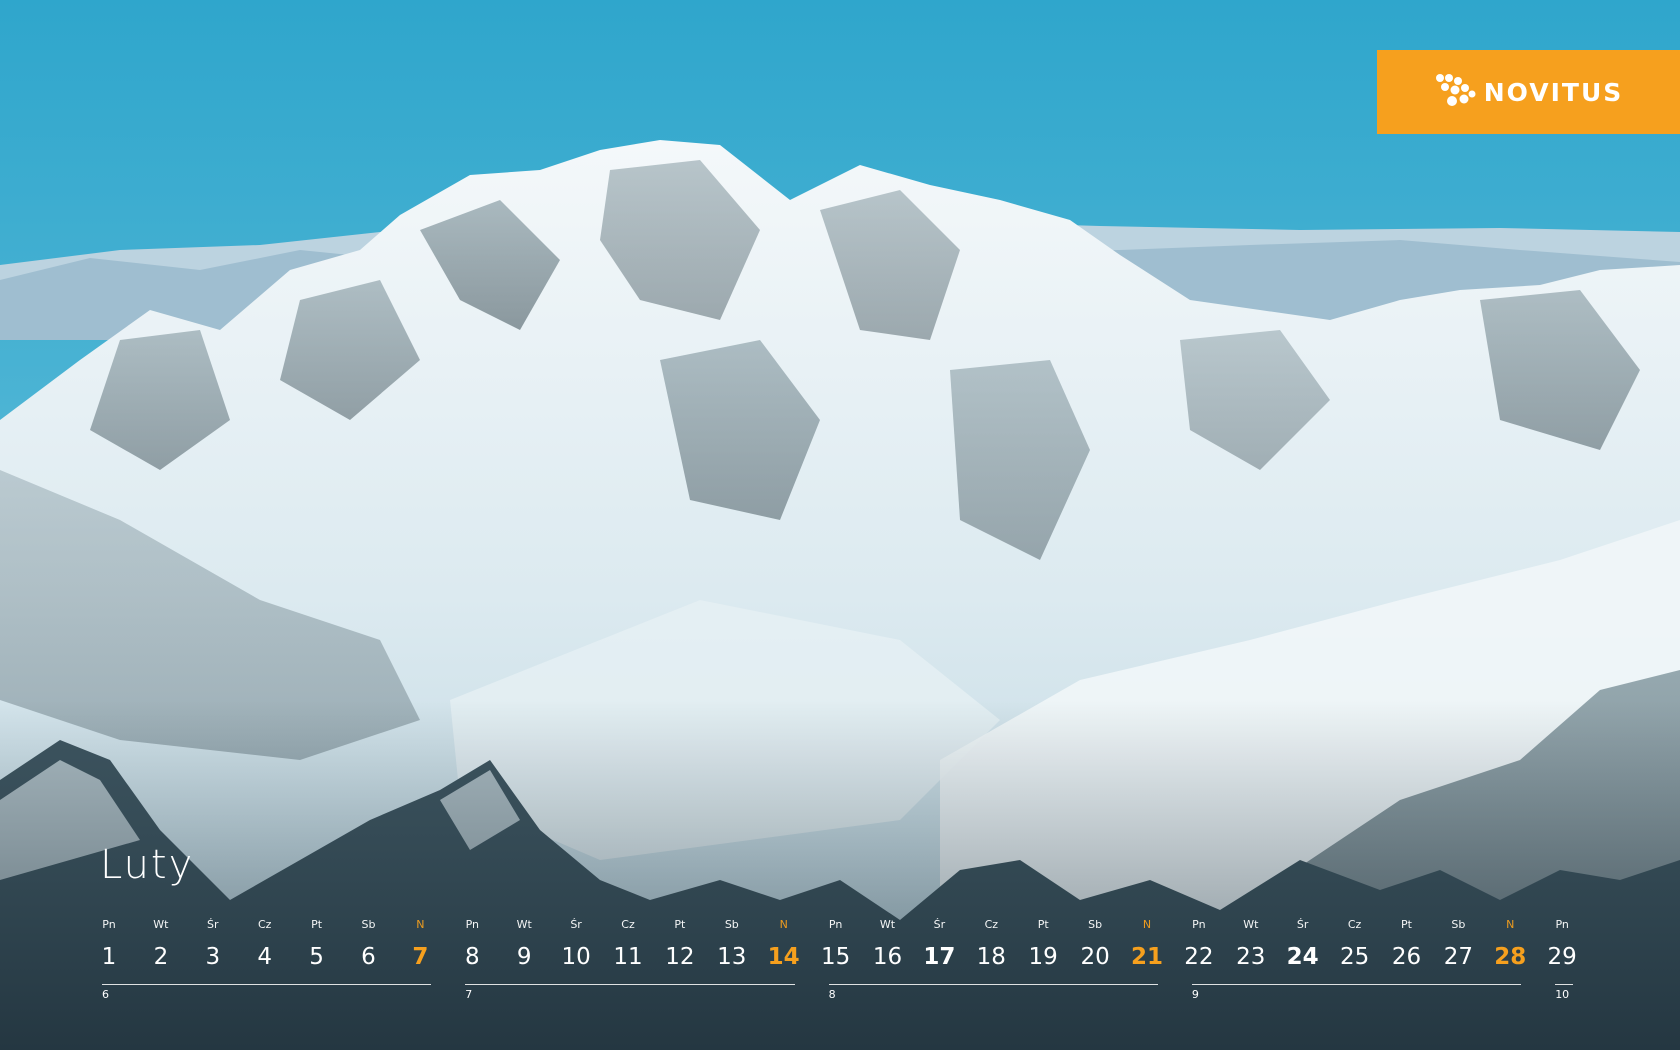  What do you see at coordinates (1146, 957) in the screenshot?
I see `day-number: 21` at bounding box center [1146, 957].